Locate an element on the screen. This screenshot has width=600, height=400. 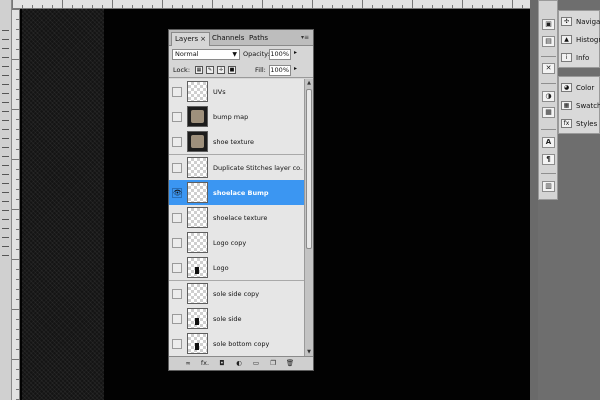
tab-layers: Layers × is located at coordinates (191, 39).